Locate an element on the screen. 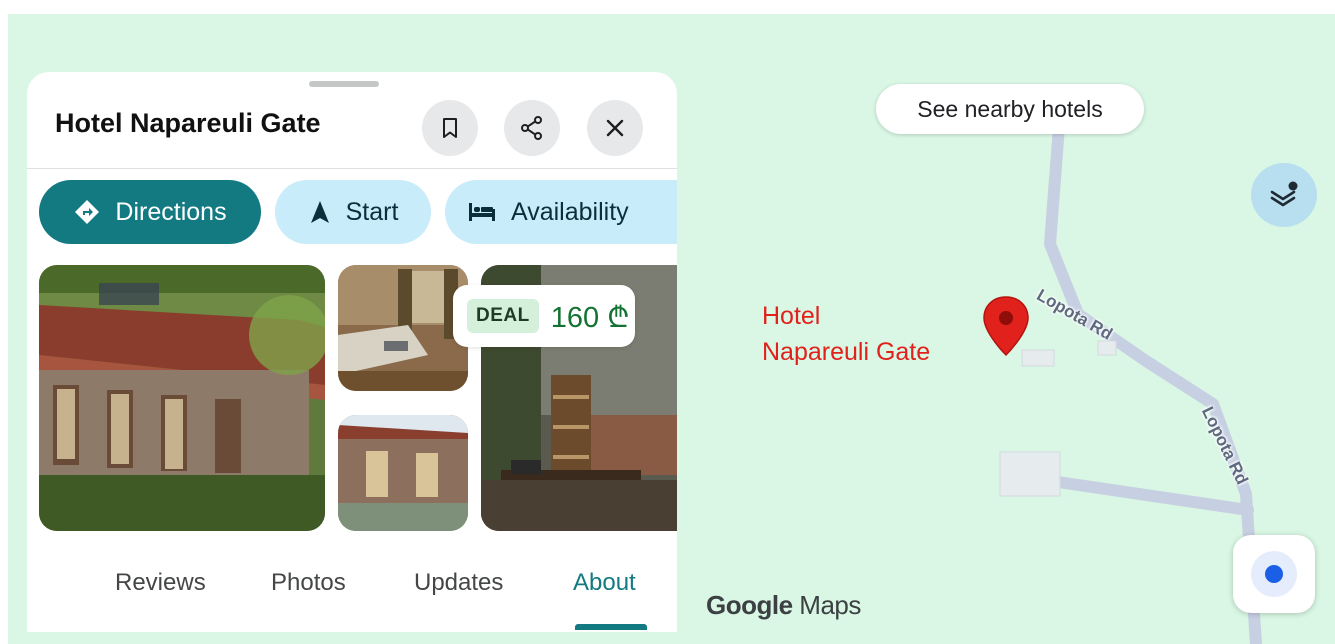  header-divider is located at coordinates (352, 168).